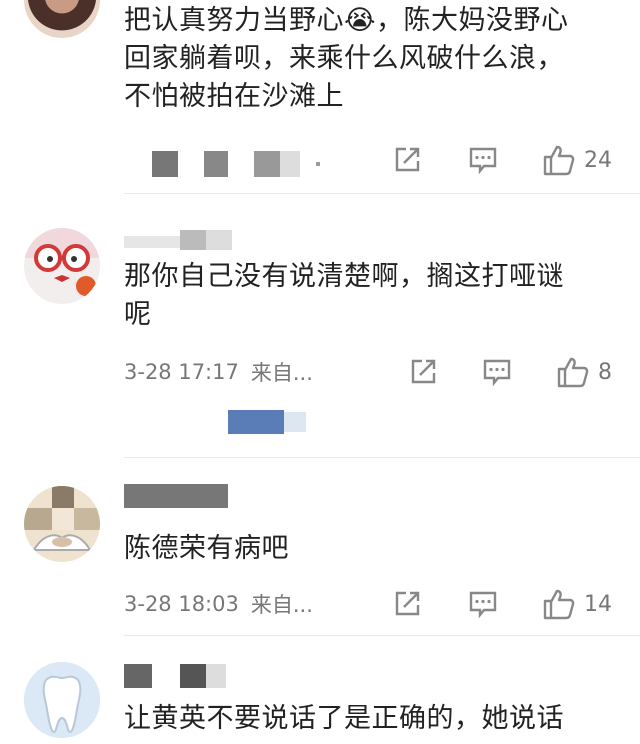 The image size is (640, 744). What do you see at coordinates (374, 296) in the screenshot?
I see `comment-text: 那你自己没有说清楚啊，搁这打哑谜 呢` at bounding box center [374, 296].